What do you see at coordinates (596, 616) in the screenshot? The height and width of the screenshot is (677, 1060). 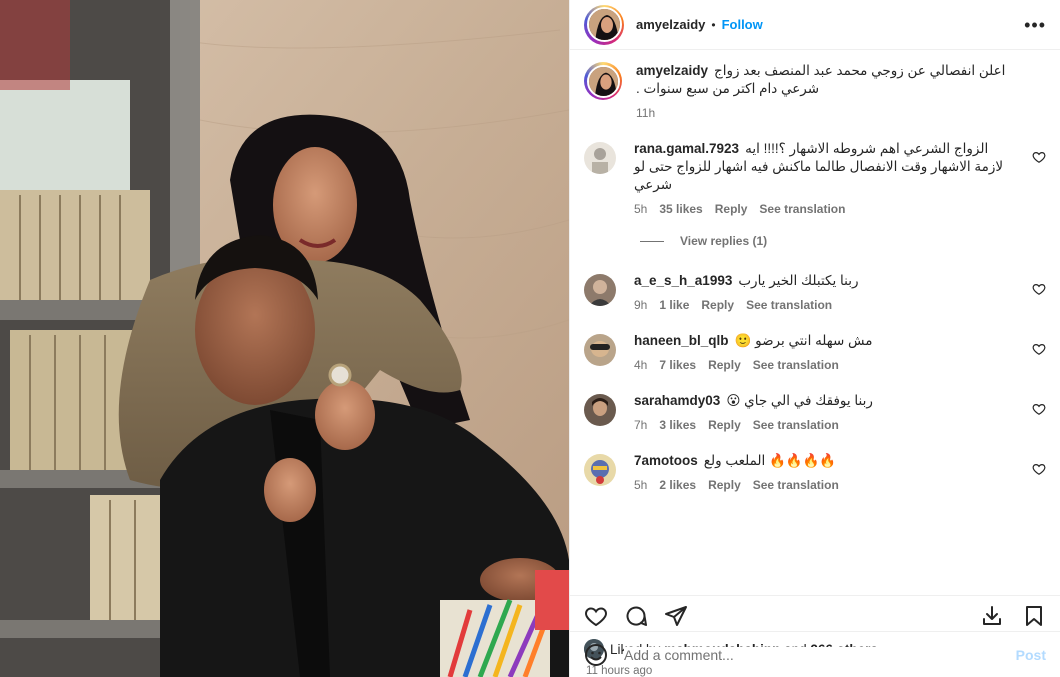 I see `heart-icon` at bounding box center [596, 616].